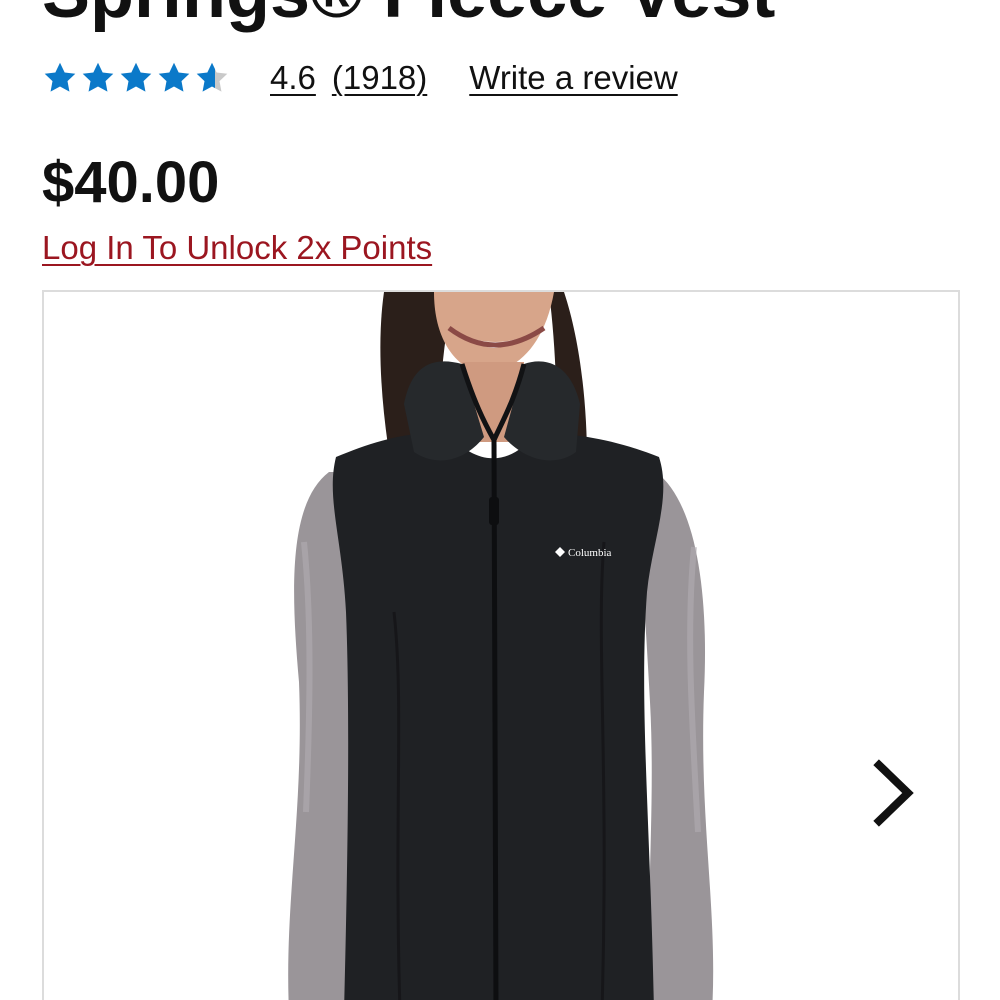  Describe the element at coordinates (408, 16) in the screenshot. I see `product-title: Springs® Fleece Vest` at that location.